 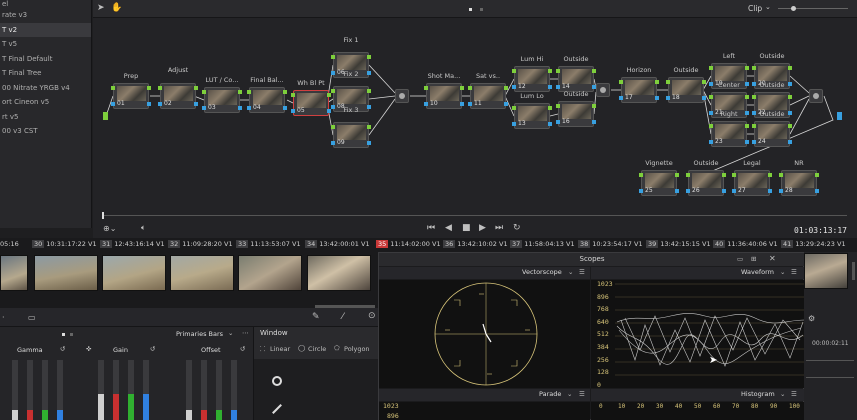 What do you see at coordinates (32, 317) in the screenshot?
I see `curves-icon: ▭` at bounding box center [32, 317].